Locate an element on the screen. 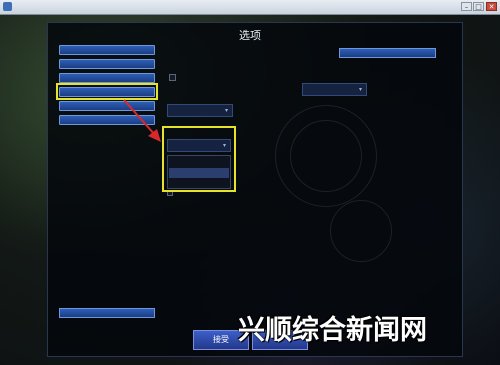  watermark-text: 兴顺综合新闻网 is located at coordinates (332, 330).